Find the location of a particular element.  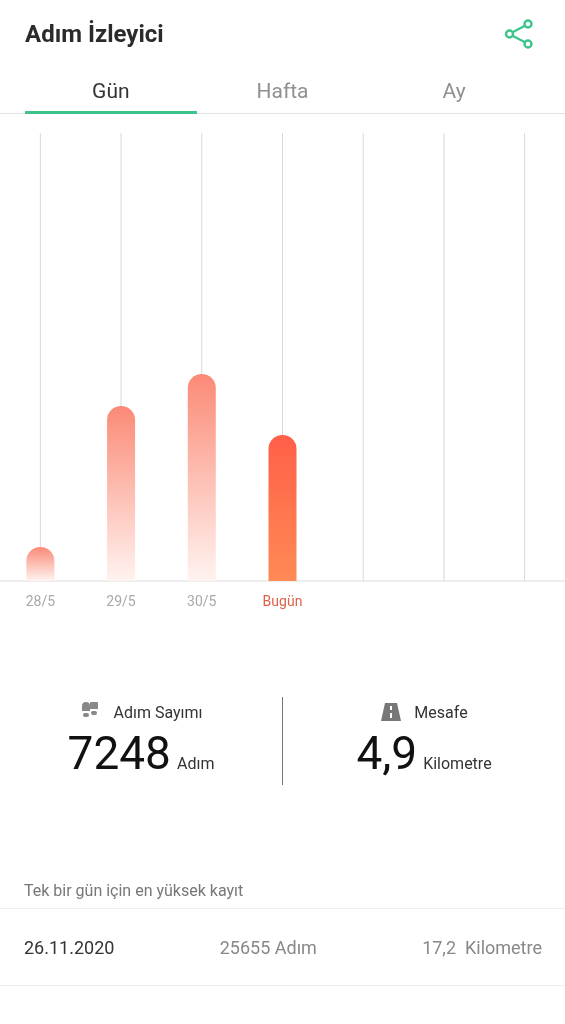

stat-unit: Kilometre is located at coordinates (457, 763).